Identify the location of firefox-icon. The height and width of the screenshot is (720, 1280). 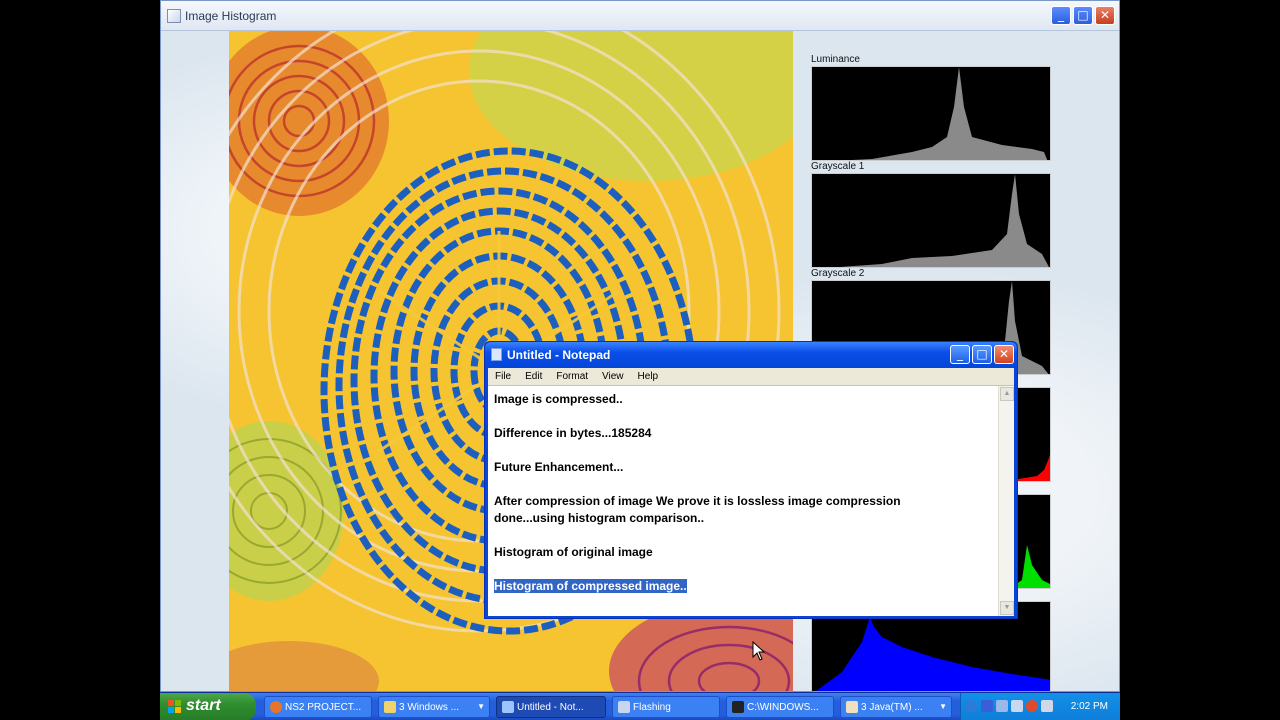
(276, 707).